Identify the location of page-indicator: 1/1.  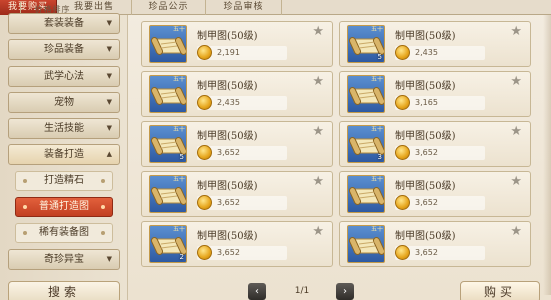
(302, 291).